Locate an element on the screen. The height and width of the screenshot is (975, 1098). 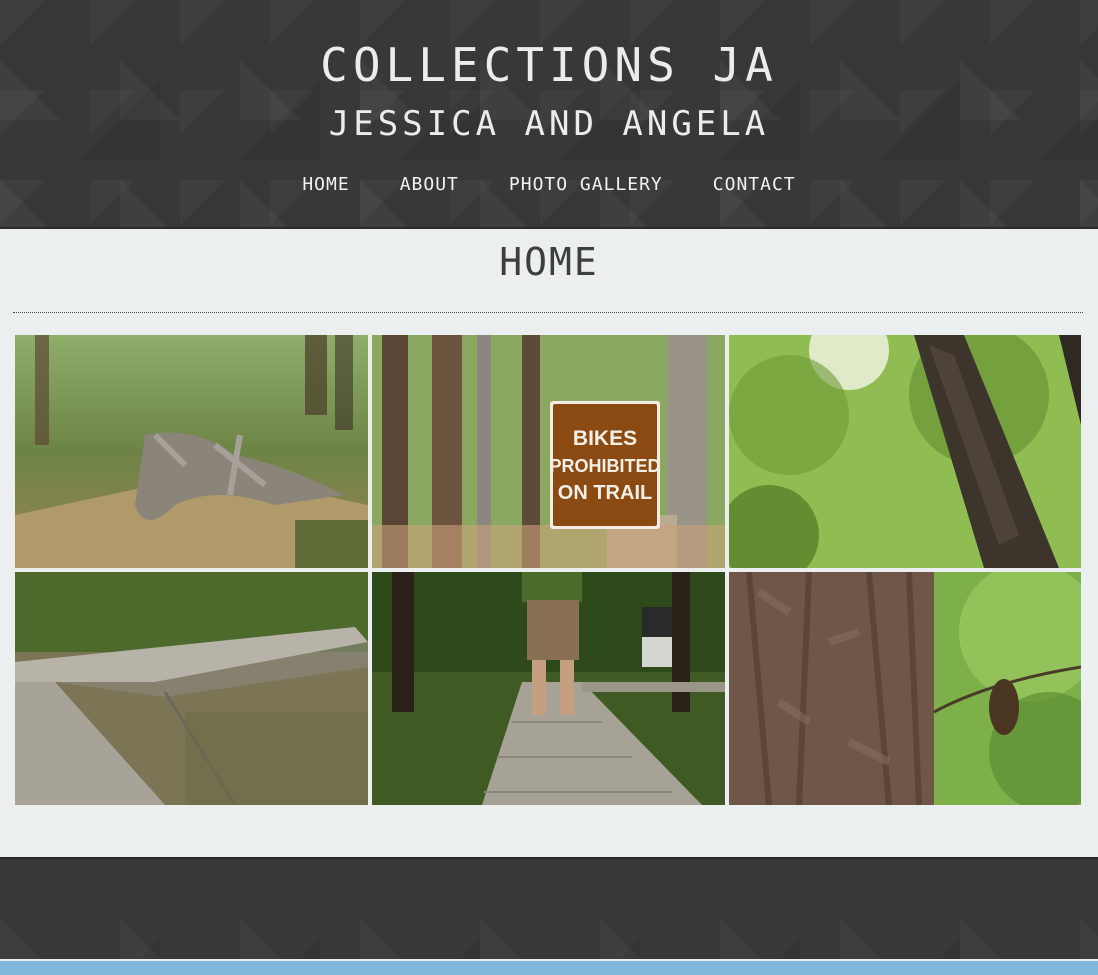
gallery-photo-pinecone is located at coordinates (905, 688).